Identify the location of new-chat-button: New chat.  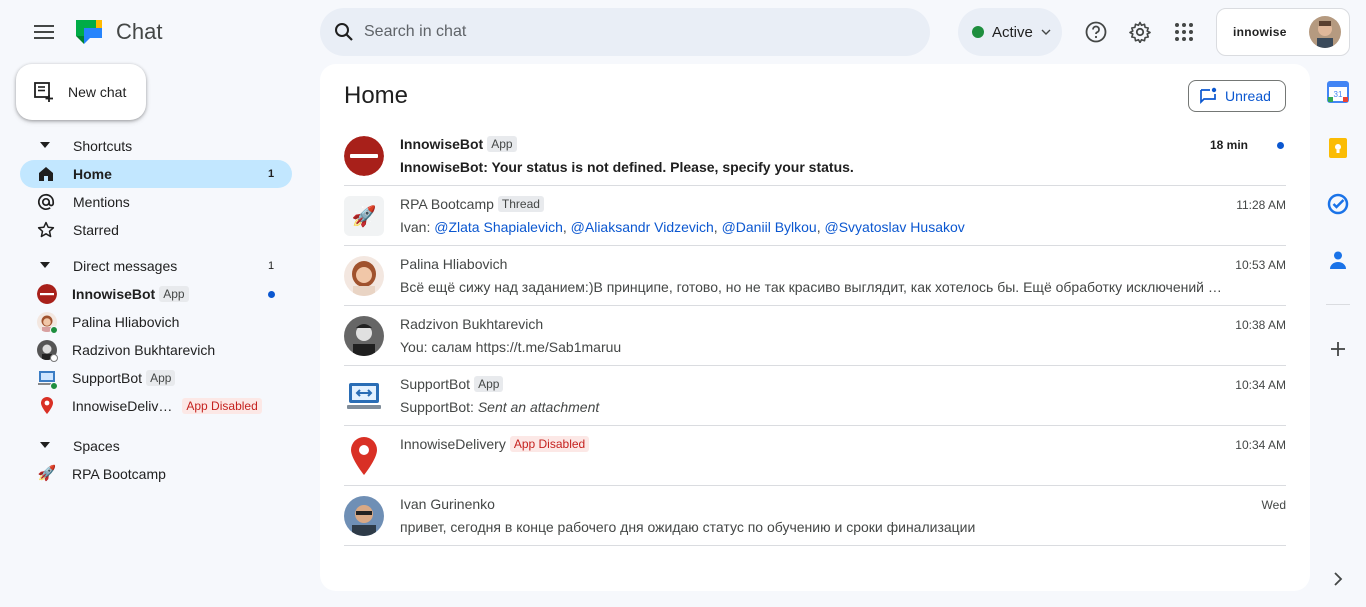
(81, 92).